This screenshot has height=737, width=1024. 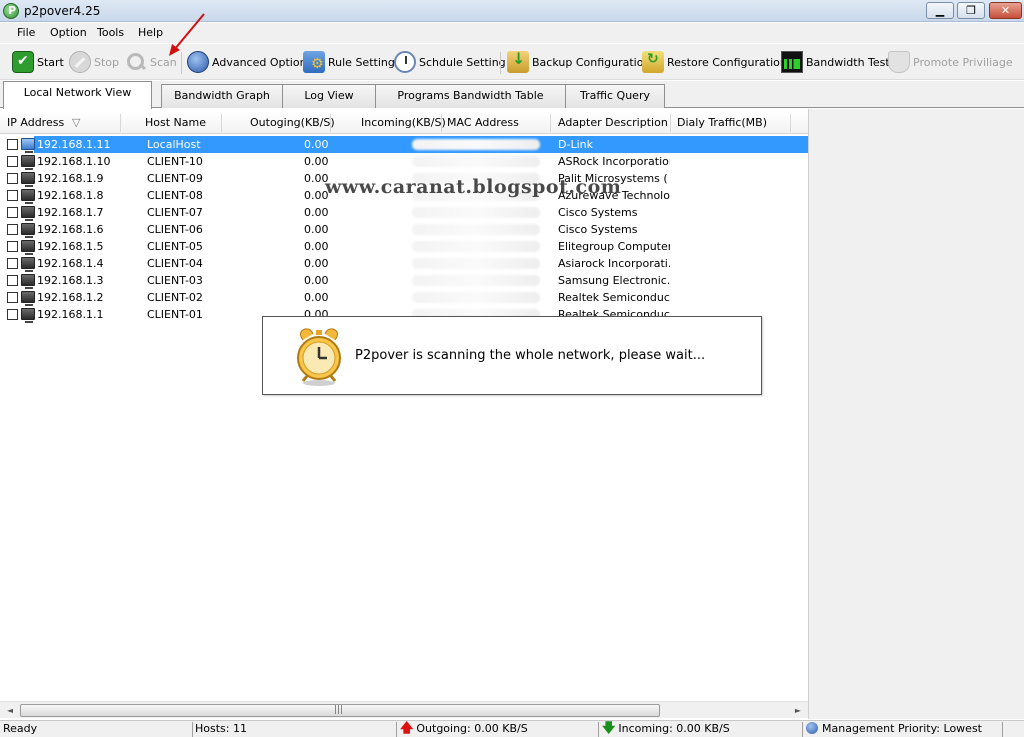 I want to click on clock-icon, so click(x=405, y=62).